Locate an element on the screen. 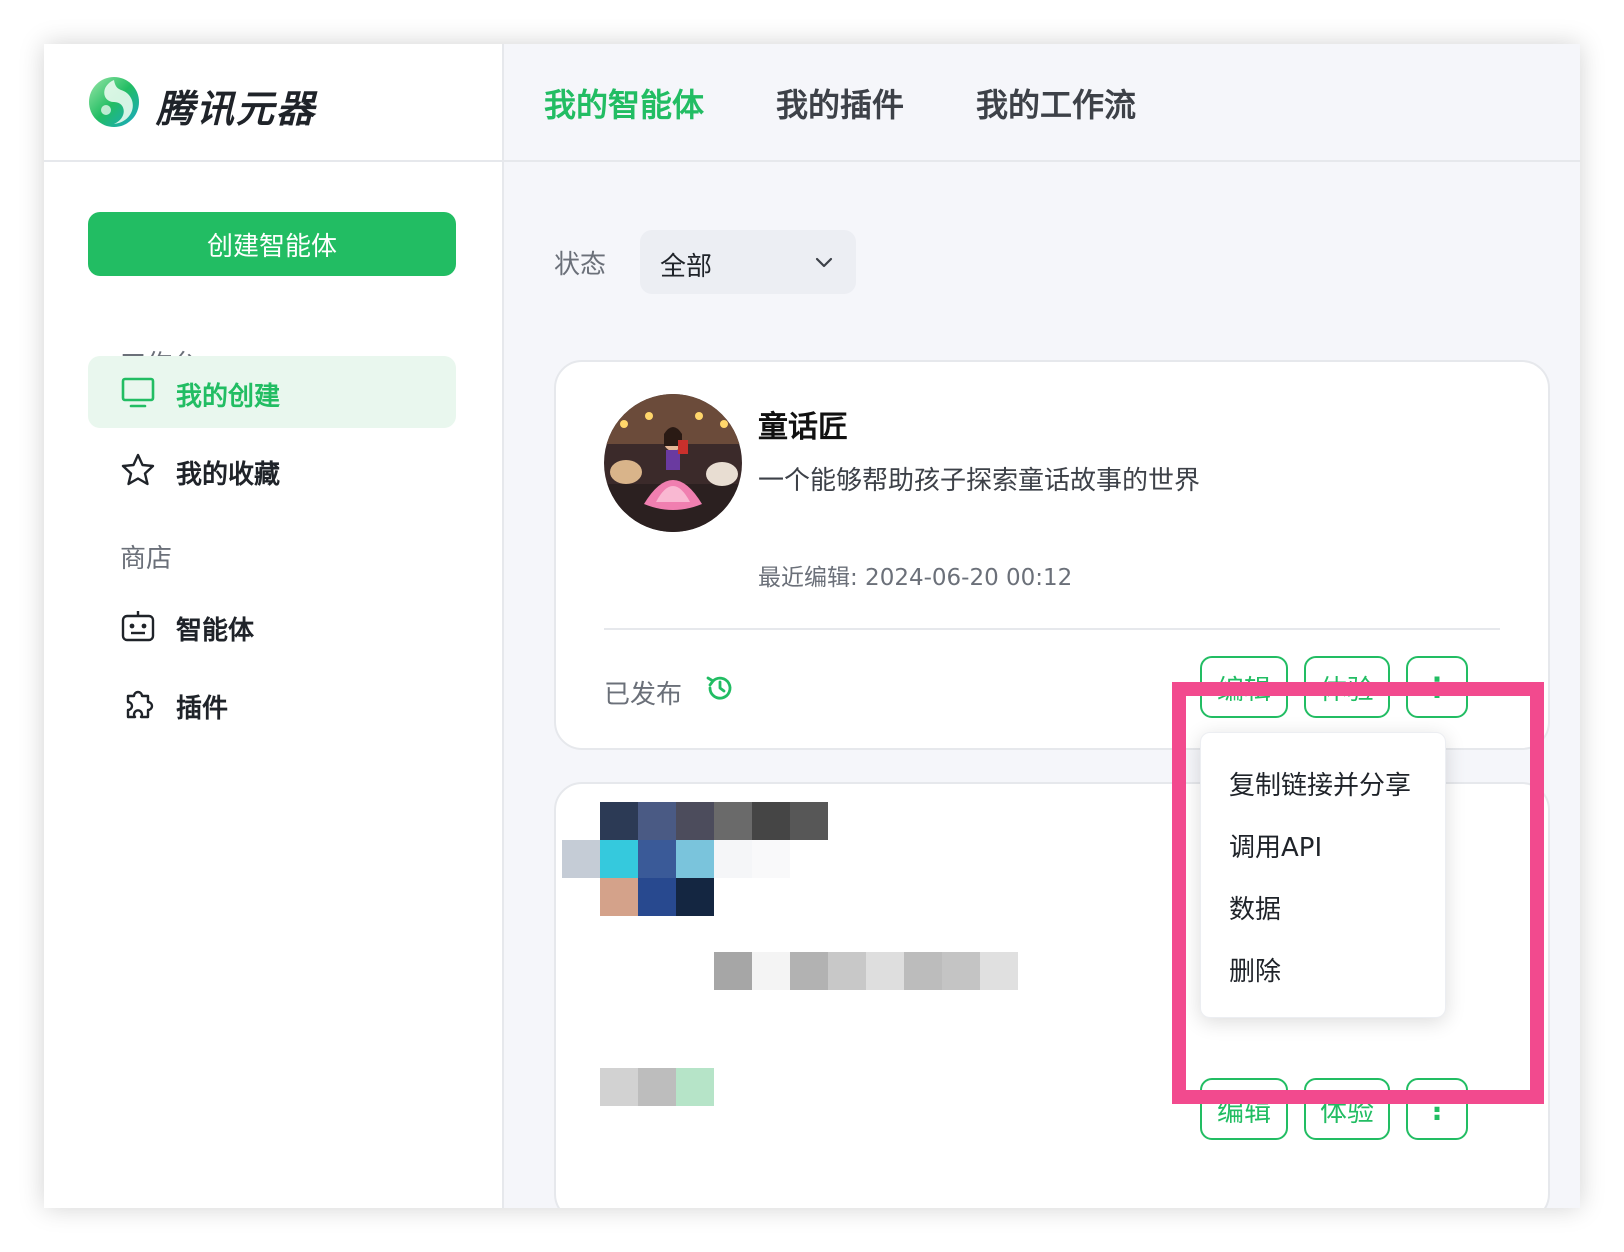 Image resolution: width=1624 pixels, height=1252 pixels. logo-row: 腾讯元器 is located at coordinates (274, 103).